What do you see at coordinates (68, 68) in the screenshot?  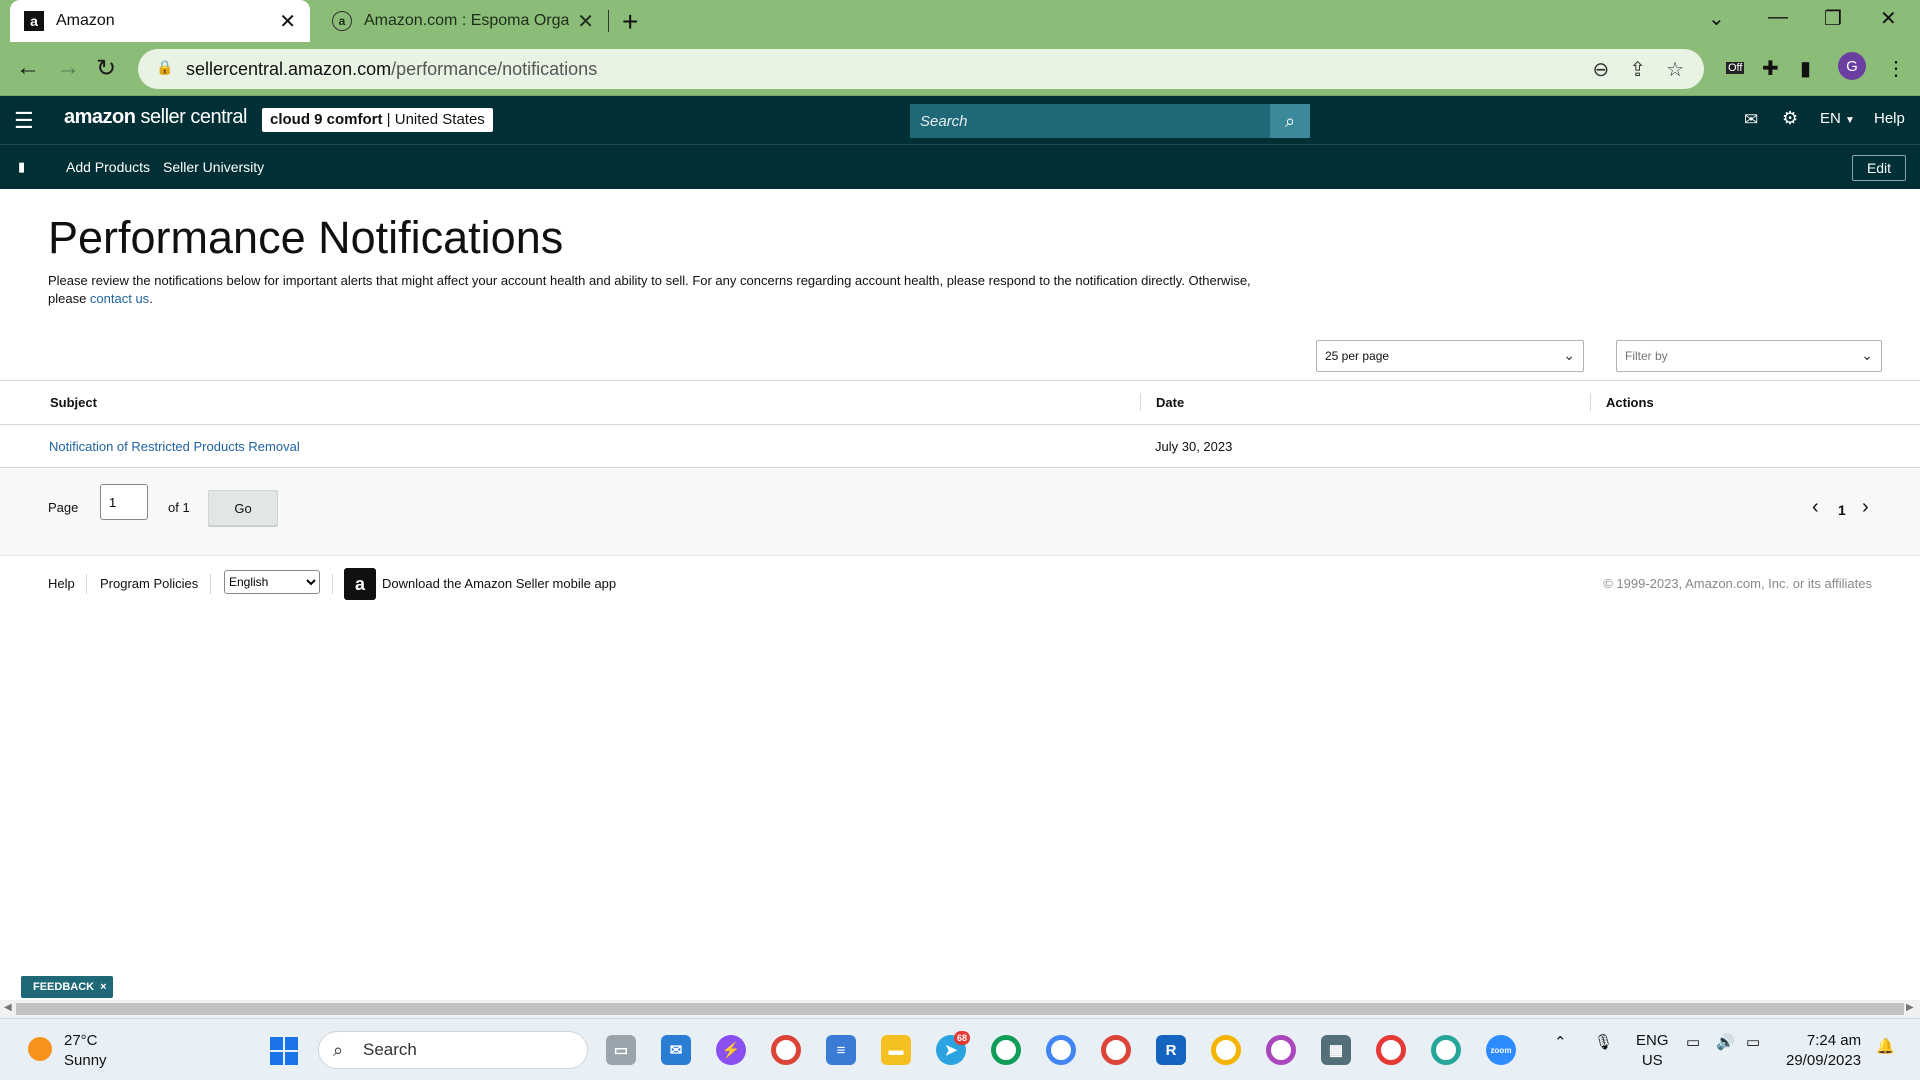 I see `forward-icon: →` at bounding box center [68, 68].